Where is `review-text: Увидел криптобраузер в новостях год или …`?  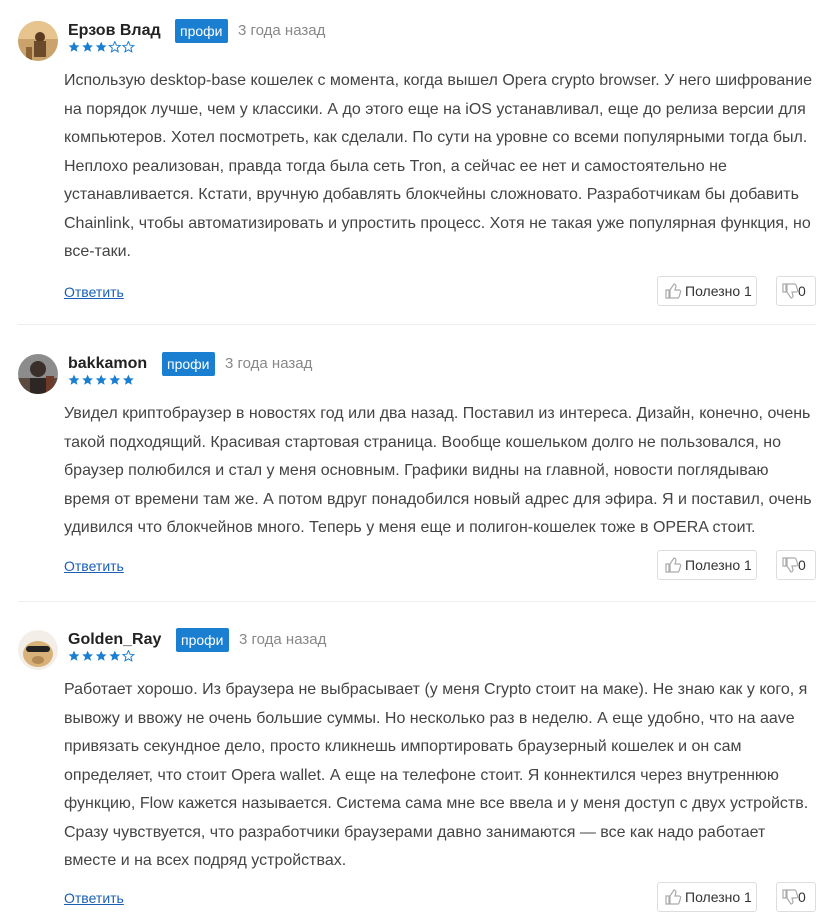
review-text: Увидел криптобраузер в новостях год или … is located at coordinates (438, 470).